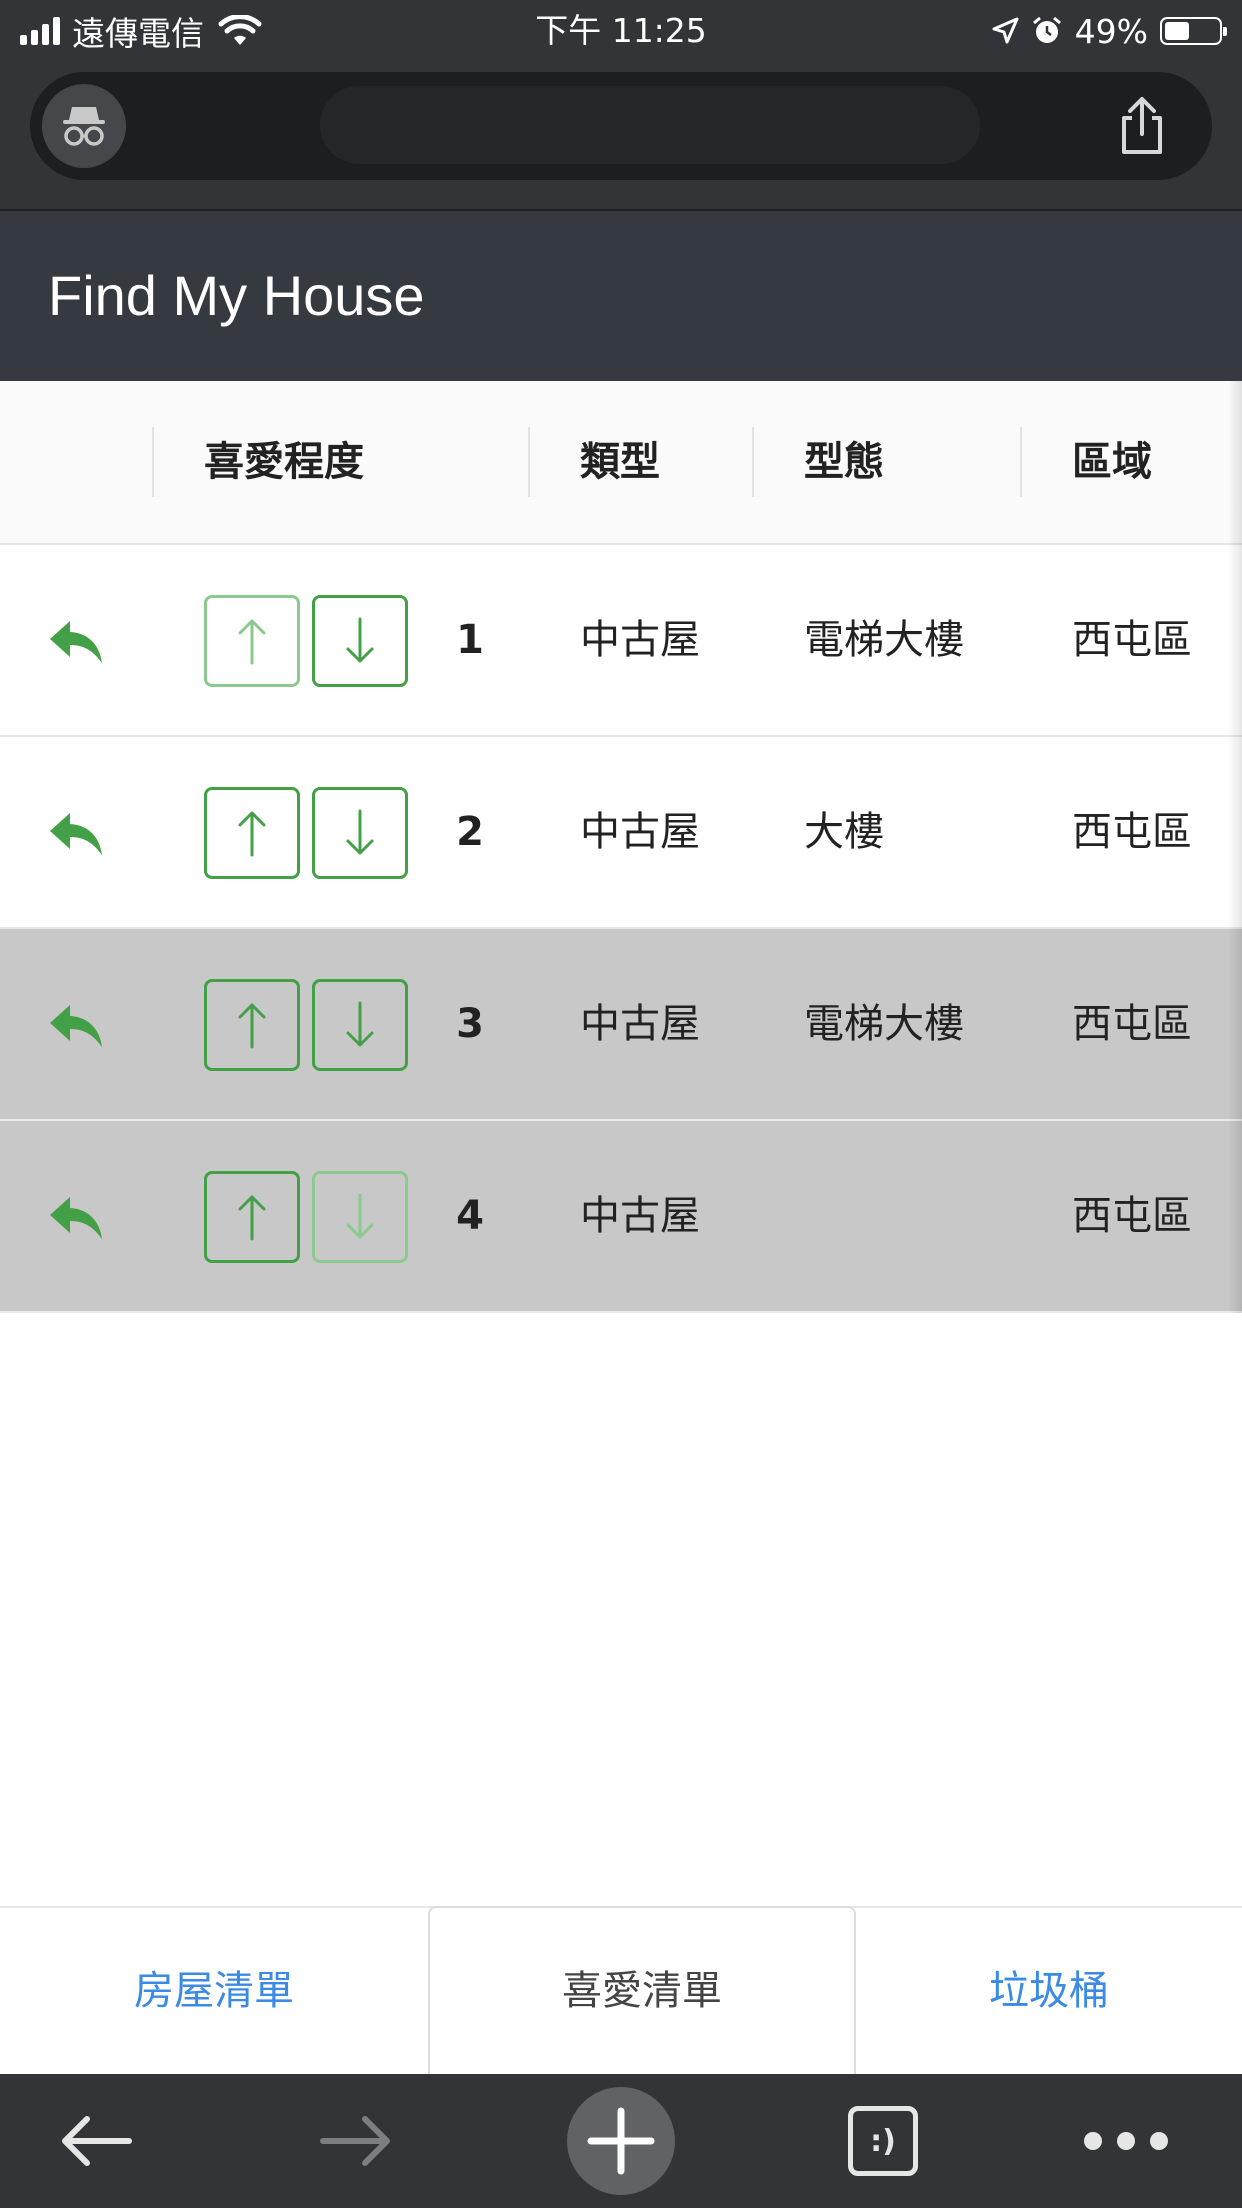  I want to click on column-header-favorite-level: 喜愛程度, so click(284, 462).